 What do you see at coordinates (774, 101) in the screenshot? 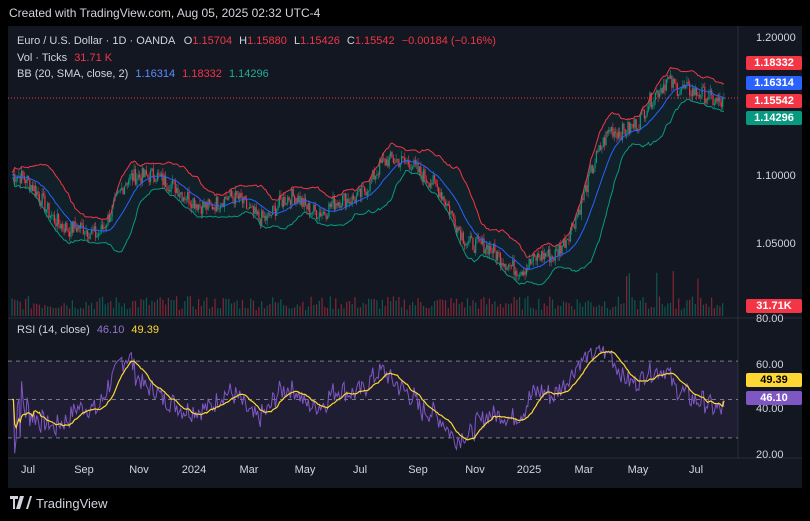
I see `close-price-box: 1.15542` at bounding box center [774, 101].